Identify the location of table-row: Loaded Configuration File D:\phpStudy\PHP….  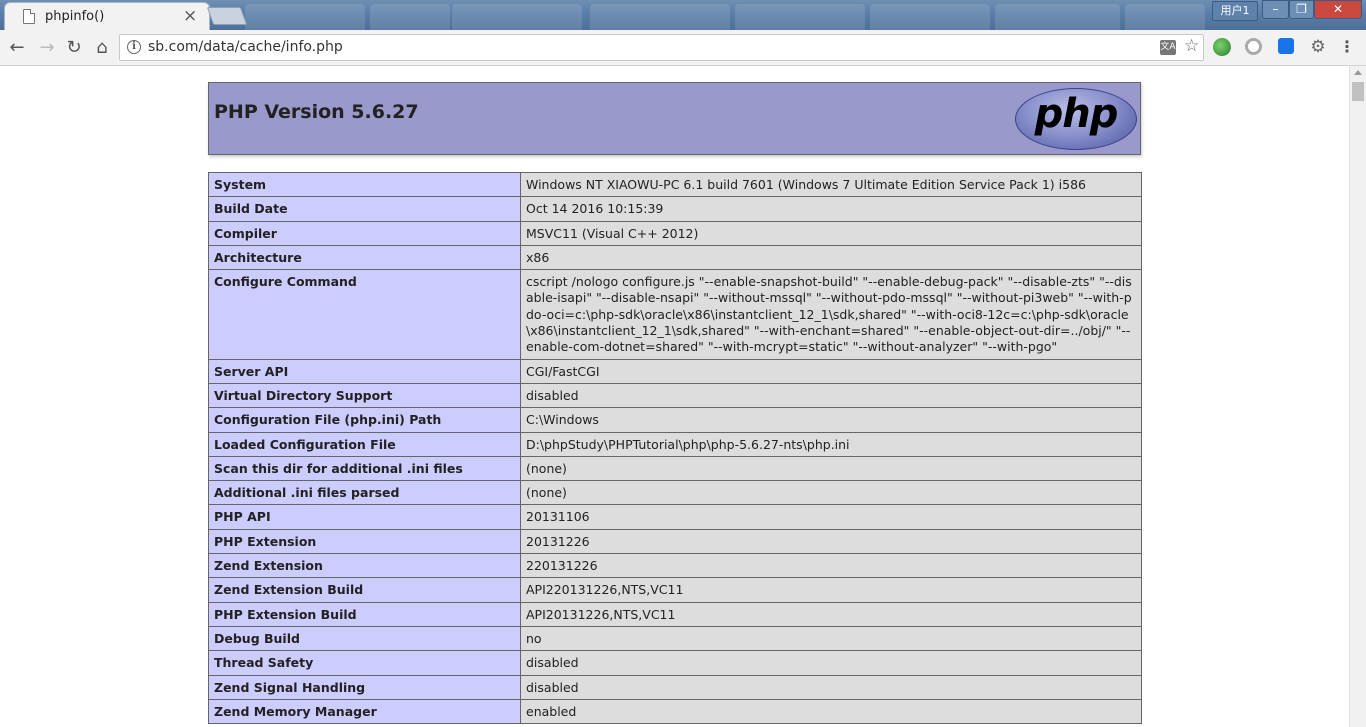
(675, 444).